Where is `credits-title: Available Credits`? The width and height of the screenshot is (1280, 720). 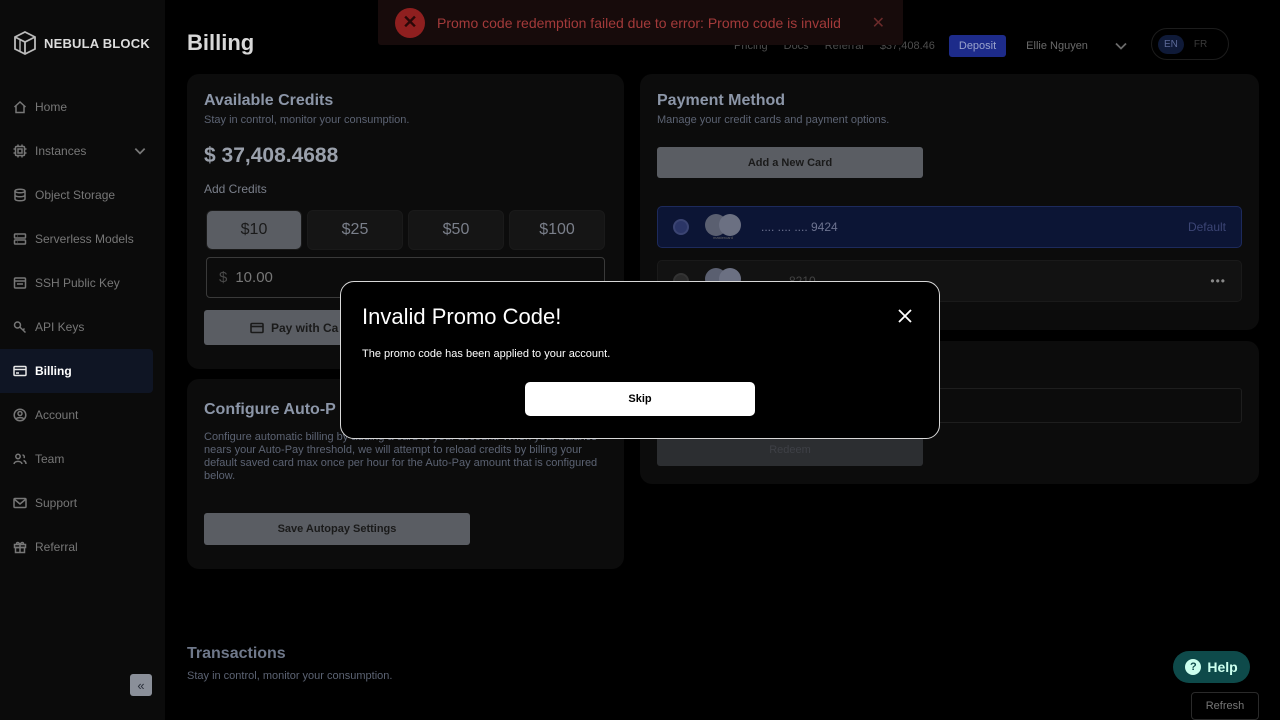
credits-title: Available Credits is located at coordinates (269, 100).